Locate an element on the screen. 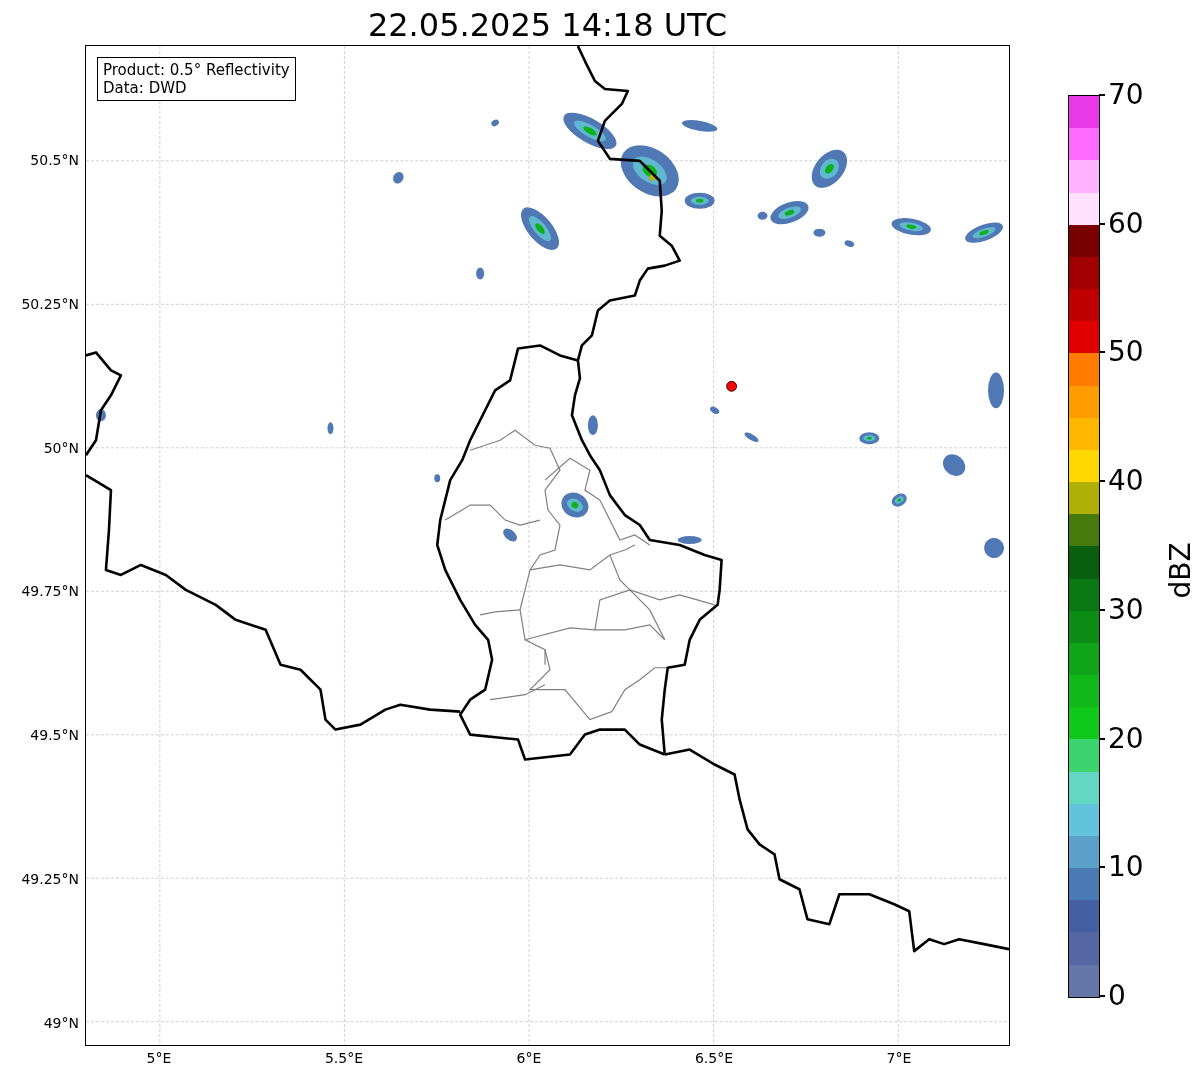 The image size is (1202, 1081). radar-site-marker is located at coordinates (731, 386).